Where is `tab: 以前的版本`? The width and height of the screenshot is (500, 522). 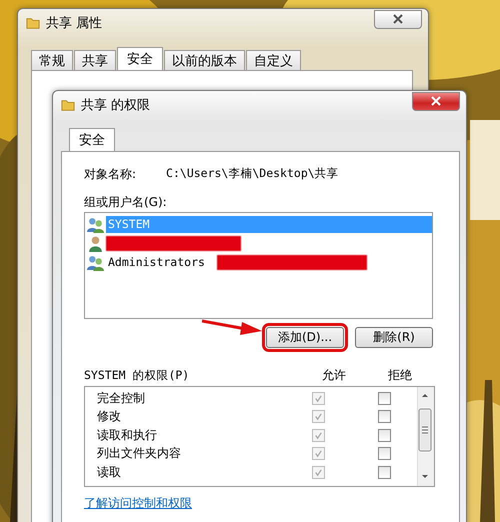 tab: 以前的版本 is located at coordinates (204, 60).